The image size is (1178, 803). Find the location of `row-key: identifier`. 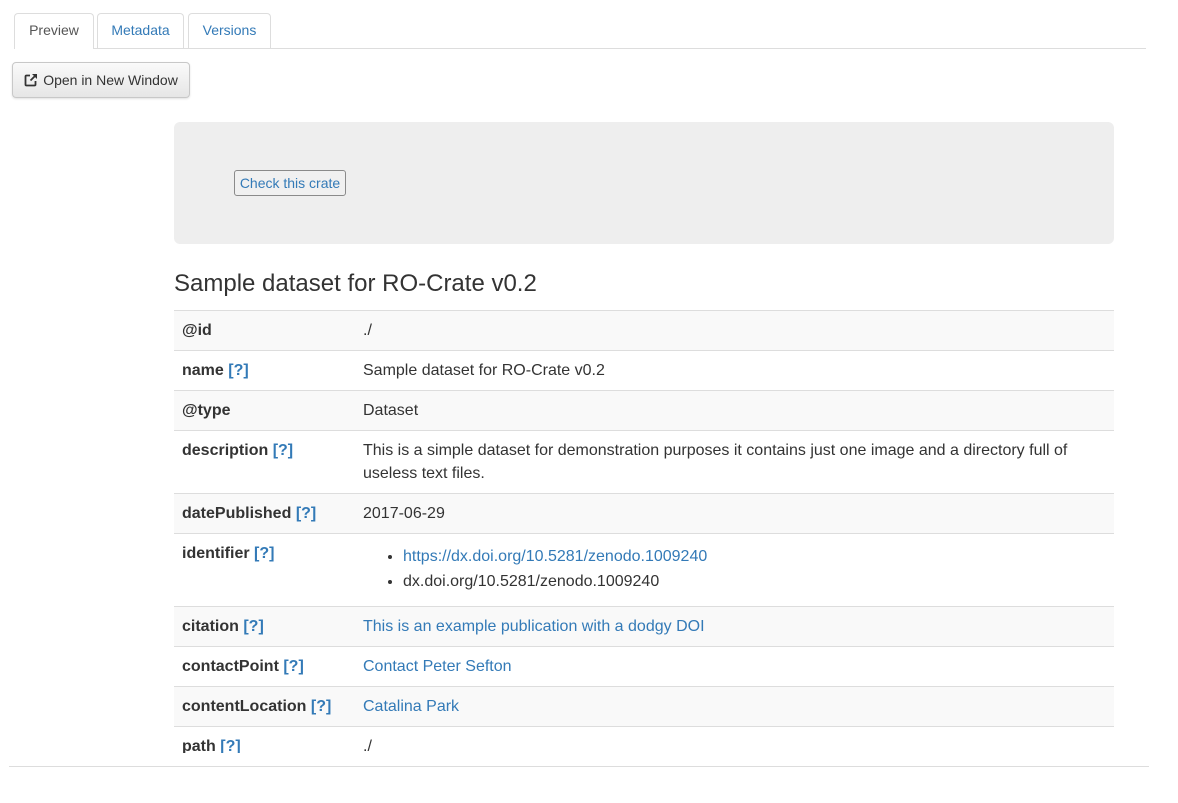

row-key: identifier is located at coordinates (216, 553).